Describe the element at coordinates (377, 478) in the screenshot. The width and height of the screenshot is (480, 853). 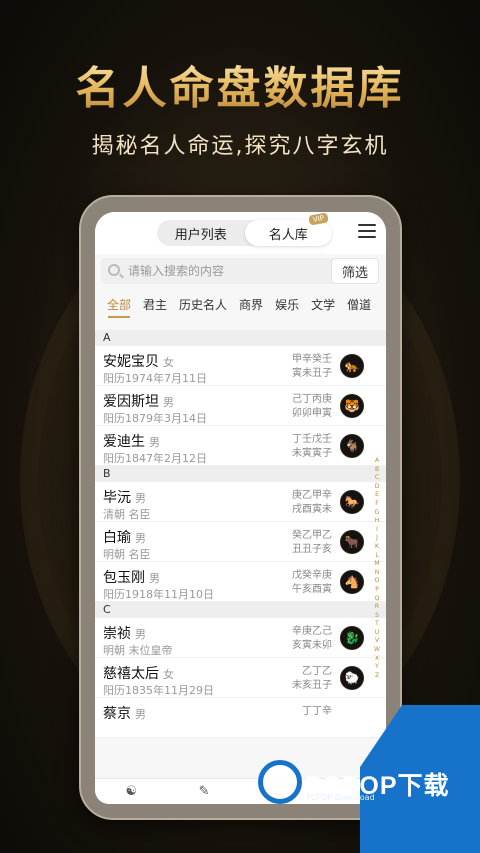
I see `alphabet-letter: C` at that location.